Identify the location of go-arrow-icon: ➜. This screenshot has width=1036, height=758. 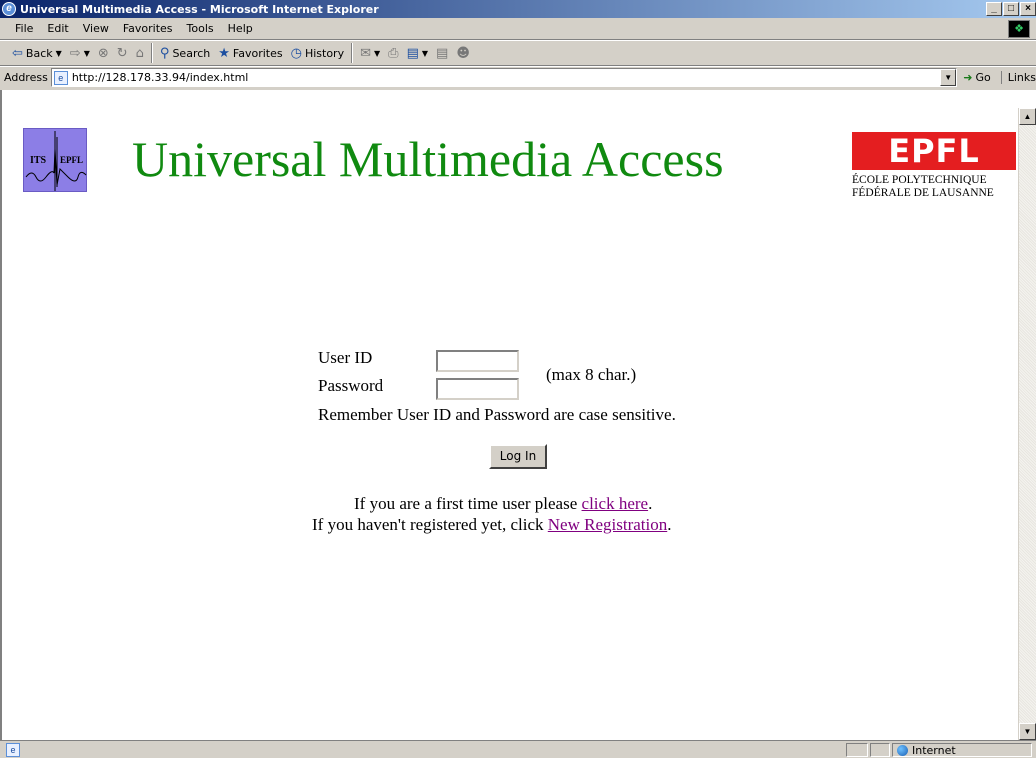
(968, 77).